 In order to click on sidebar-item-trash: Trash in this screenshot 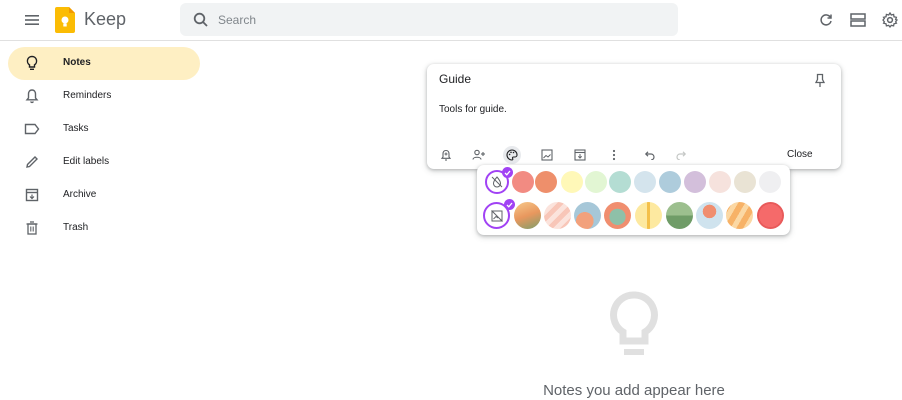, I will do `click(100, 228)`.